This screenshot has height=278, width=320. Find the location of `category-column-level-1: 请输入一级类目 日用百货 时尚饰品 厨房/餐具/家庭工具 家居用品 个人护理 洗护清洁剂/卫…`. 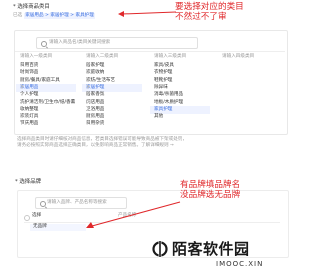

category-column-level-1: 请输入一级类目 日用百货 时尚饰品 厨房/餐具/家庭工具 家居用品 个人护理 洗护清洁剂/卫… is located at coordinates (46, 90).